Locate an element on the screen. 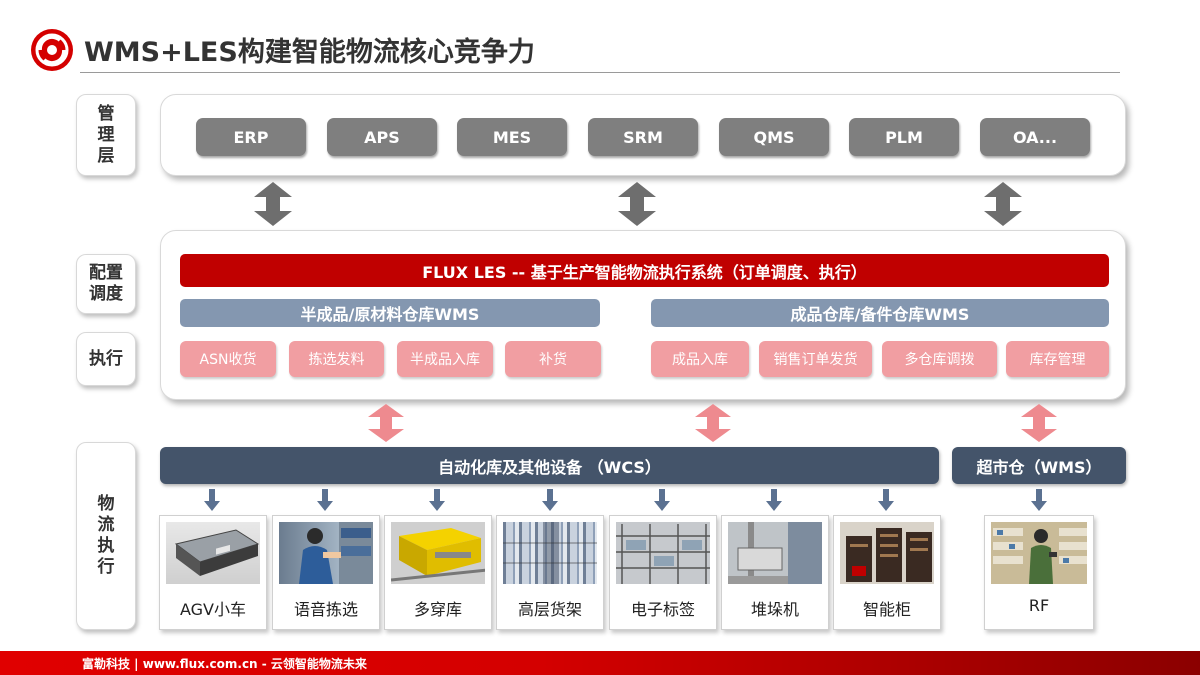  layer-label-execute: 执行 is located at coordinates (106, 359).